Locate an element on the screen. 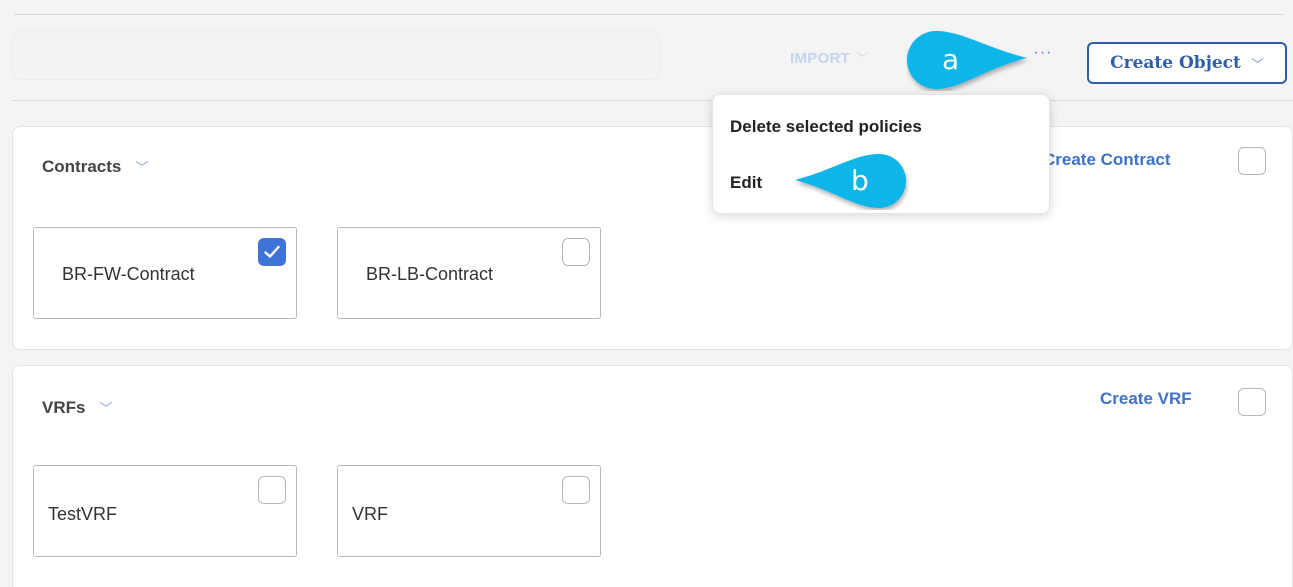 This screenshot has width=1293, height=587. callout-a-letter: a is located at coordinates (951, 59).